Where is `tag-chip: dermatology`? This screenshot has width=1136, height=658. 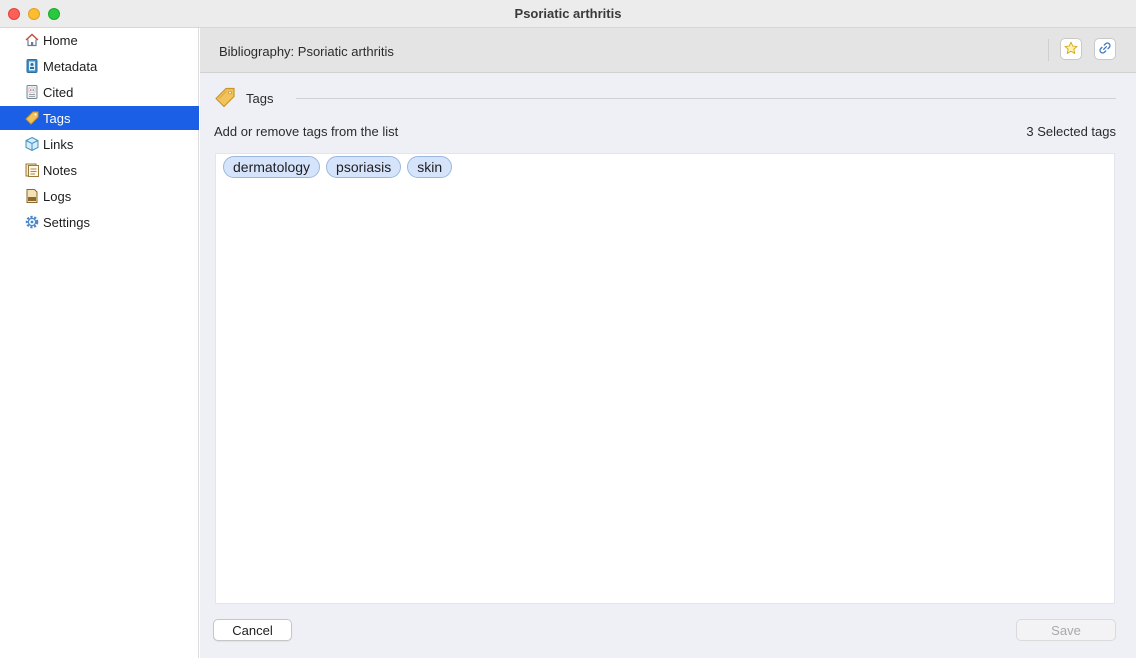 tag-chip: dermatology is located at coordinates (272, 167).